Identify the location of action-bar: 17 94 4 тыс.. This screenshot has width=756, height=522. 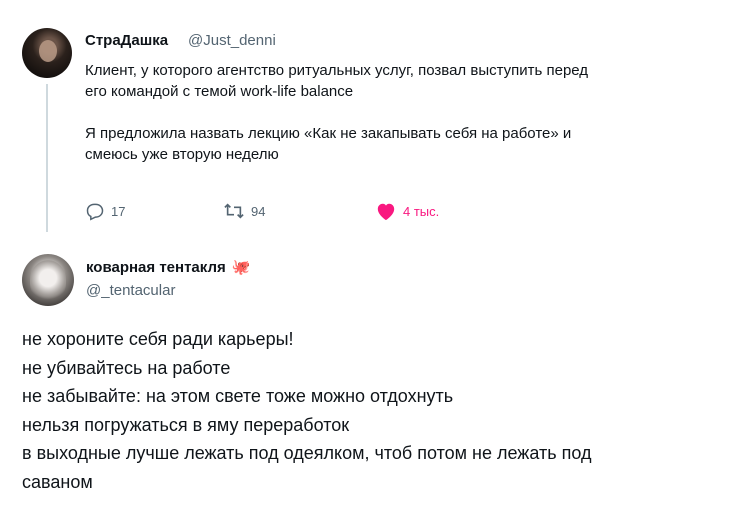
(295, 211).